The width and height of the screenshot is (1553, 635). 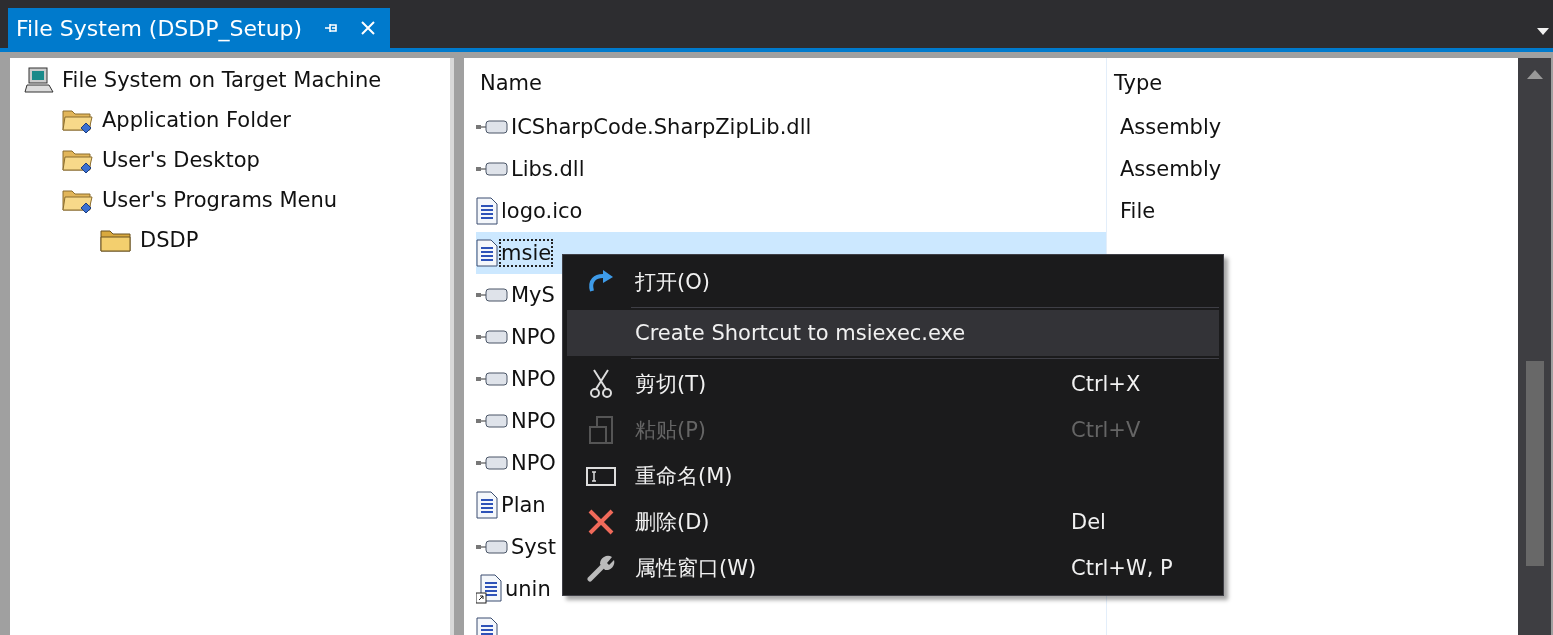 I want to click on file-name: msie, so click(x=526, y=253).